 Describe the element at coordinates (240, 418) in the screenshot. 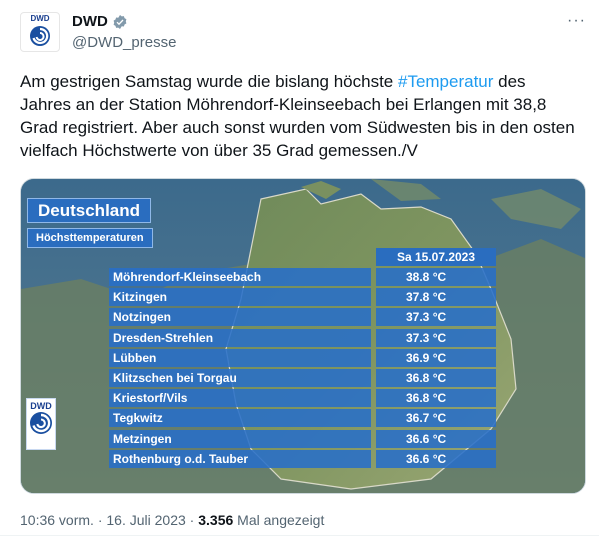

I see `station-name: Tegkwitz` at that location.